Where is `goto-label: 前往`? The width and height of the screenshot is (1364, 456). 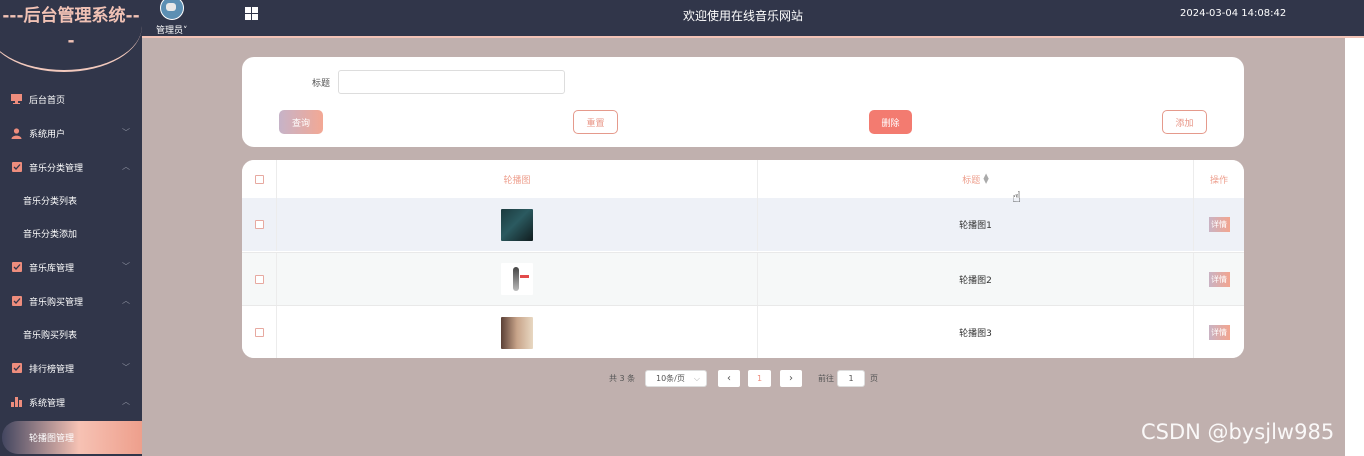
goto-label: 前往 is located at coordinates (826, 378).